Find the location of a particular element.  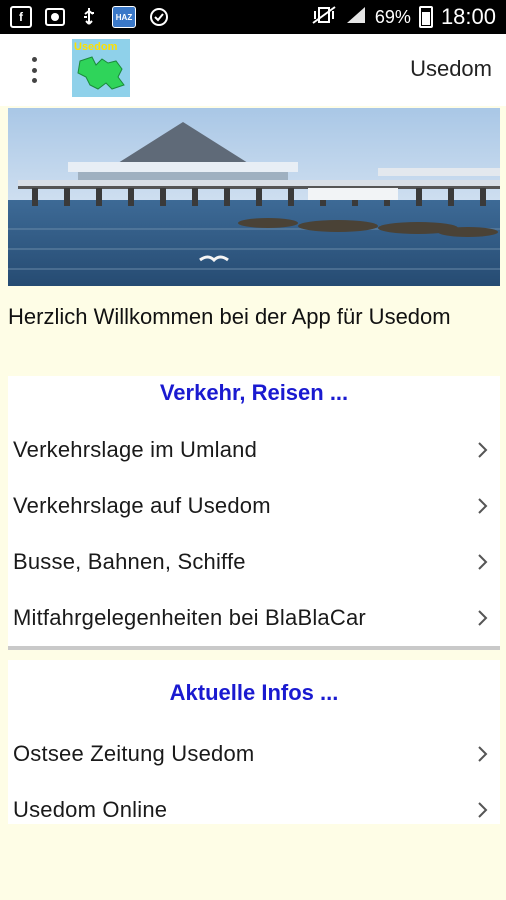

list-item-label: Mitfahrgelegenheiten bei BlaBlaCar is located at coordinates (189, 617).